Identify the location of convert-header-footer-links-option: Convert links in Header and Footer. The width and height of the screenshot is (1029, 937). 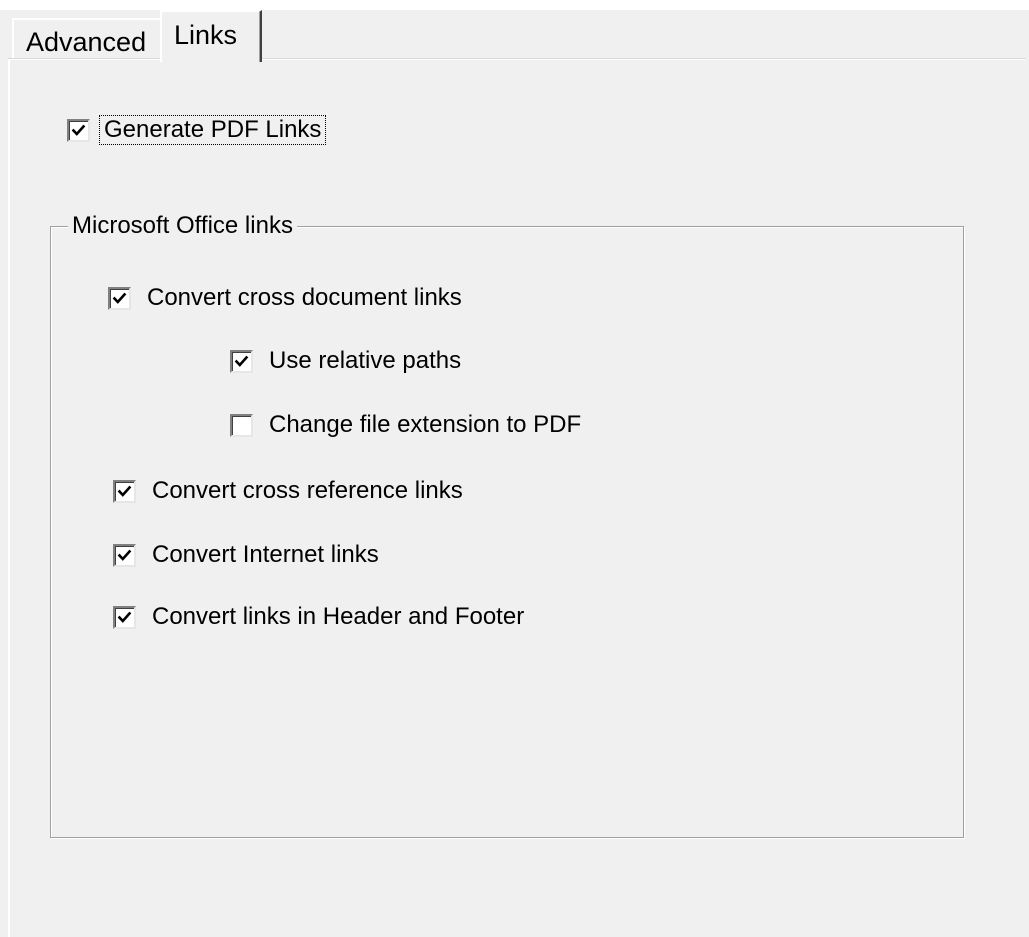
(318, 617).